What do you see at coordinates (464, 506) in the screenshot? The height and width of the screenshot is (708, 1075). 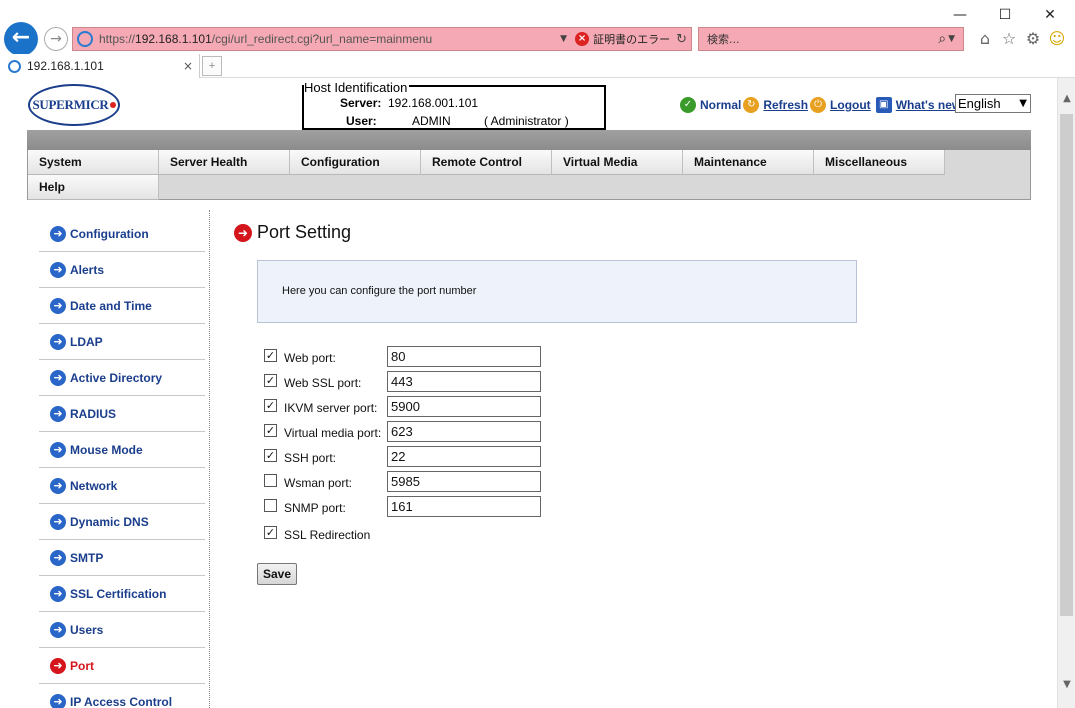 I see `snmp-port-input: 161` at bounding box center [464, 506].